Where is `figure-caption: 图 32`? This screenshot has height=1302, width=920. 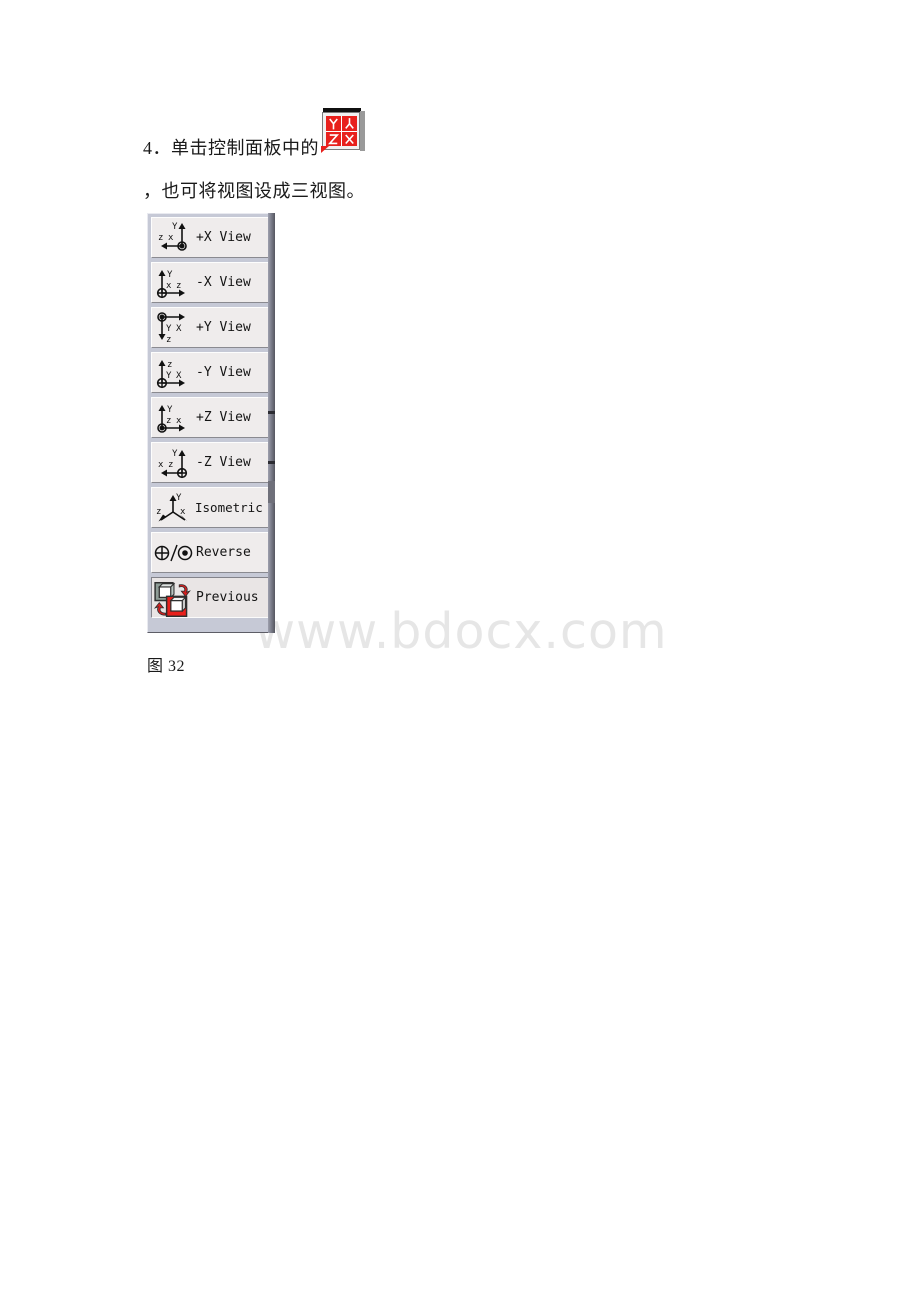 figure-caption: 图 32 is located at coordinates (166, 666).